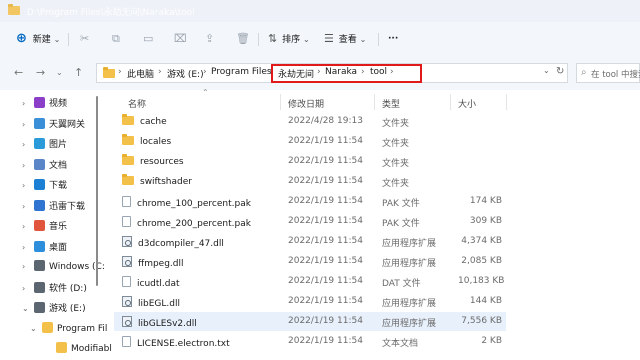 The width and height of the screenshot is (640, 360). Describe the element at coordinates (151, 302) in the screenshot. I see `file-name-cell: libEGL.dll` at that location.